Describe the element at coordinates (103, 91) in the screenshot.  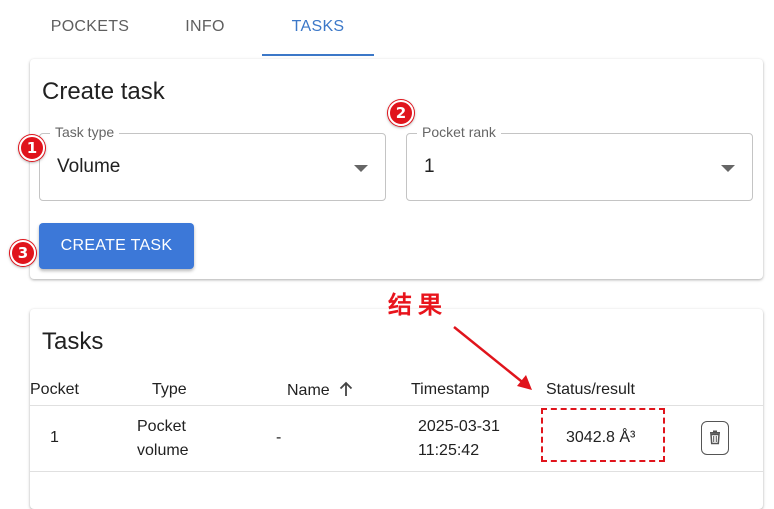
I see `create-task-title: Create task` at that location.